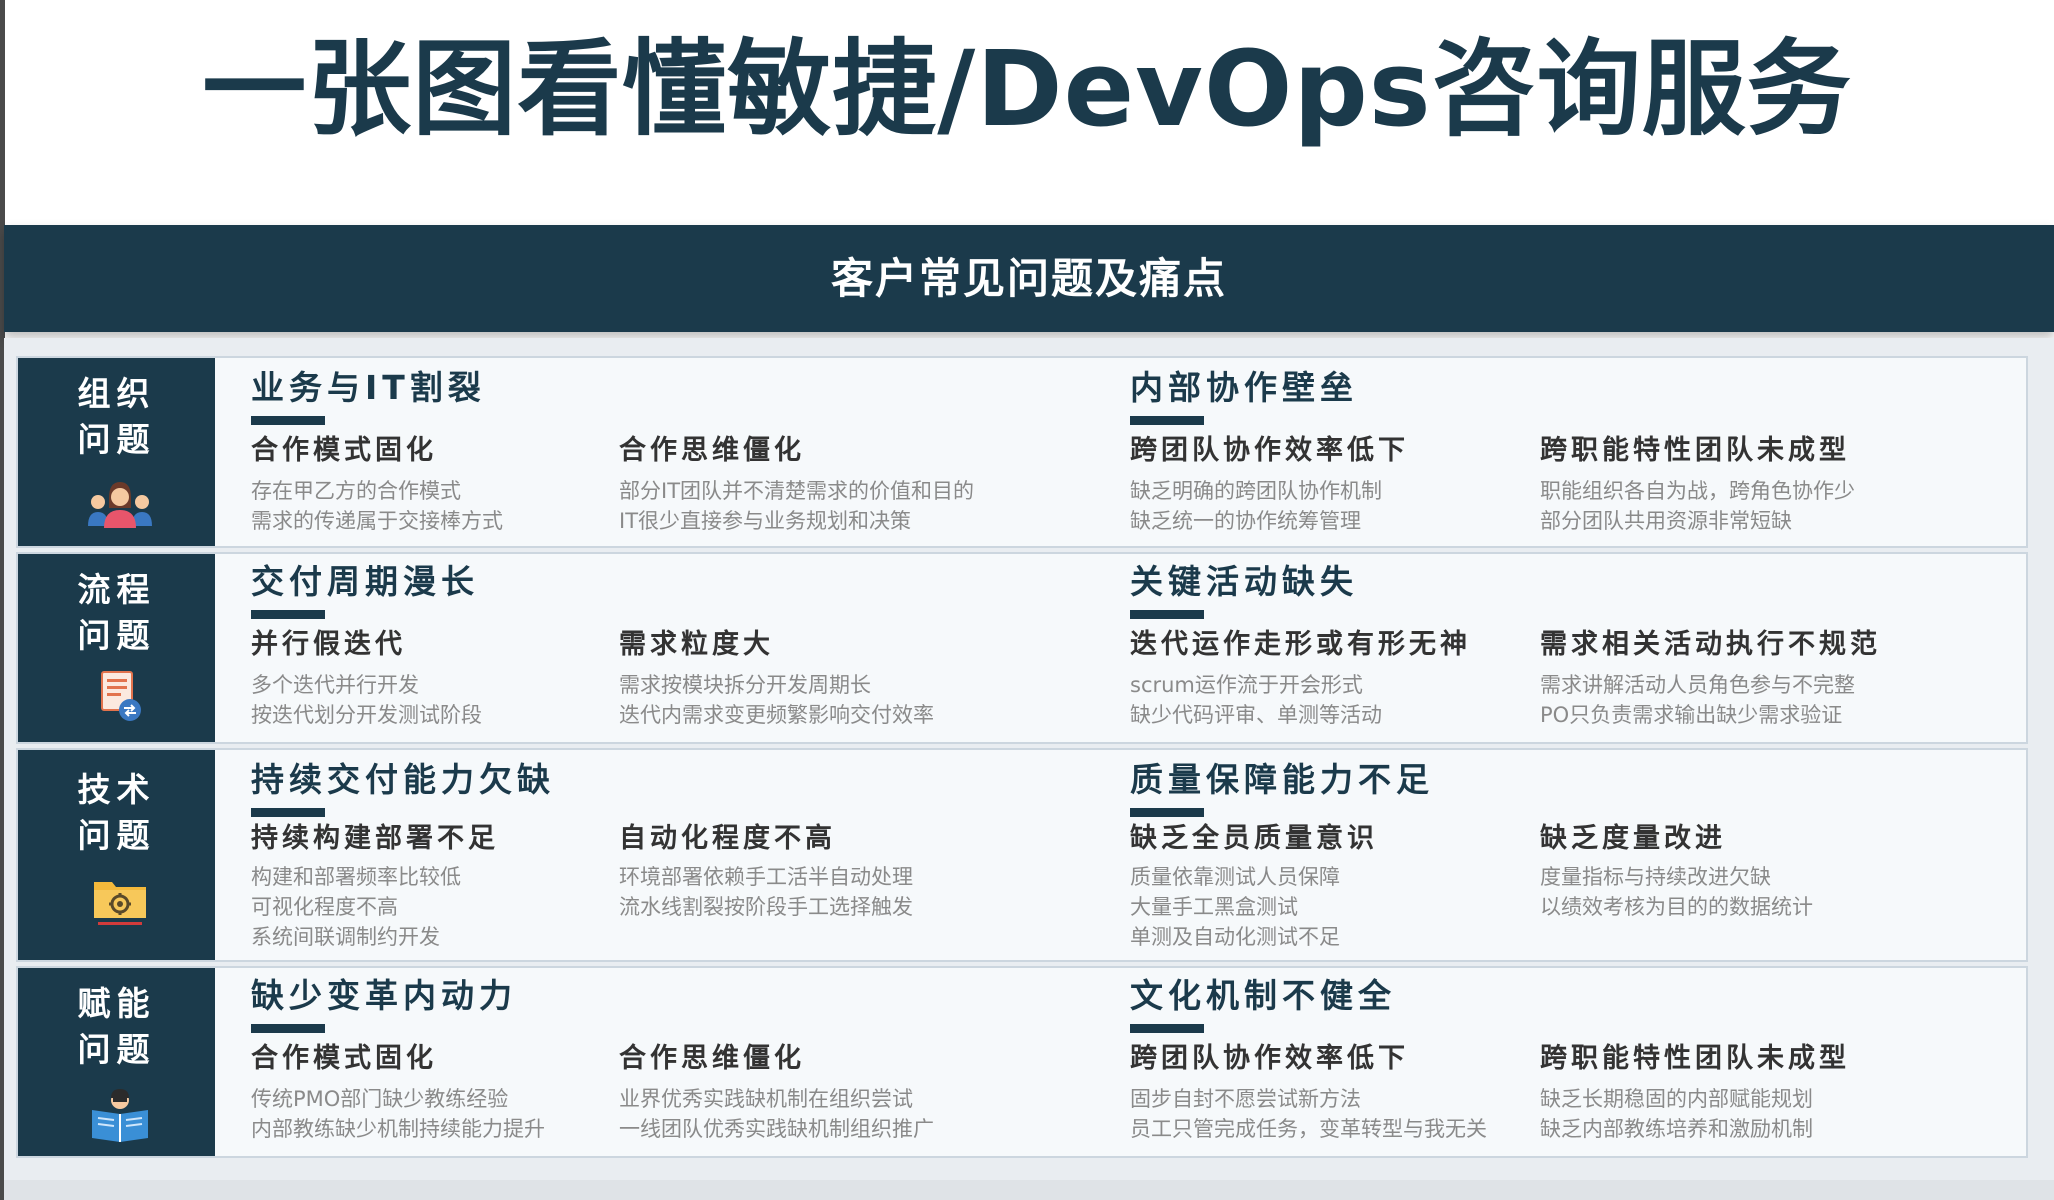 Image resolution: width=2054 pixels, height=1200 pixels. What do you see at coordinates (766, 892) in the screenshot?
I see `item-detail: 环境部署依赖手工活半自动处理 流水线割裂按阶段手工选择触发` at bounding box center [766, 892].